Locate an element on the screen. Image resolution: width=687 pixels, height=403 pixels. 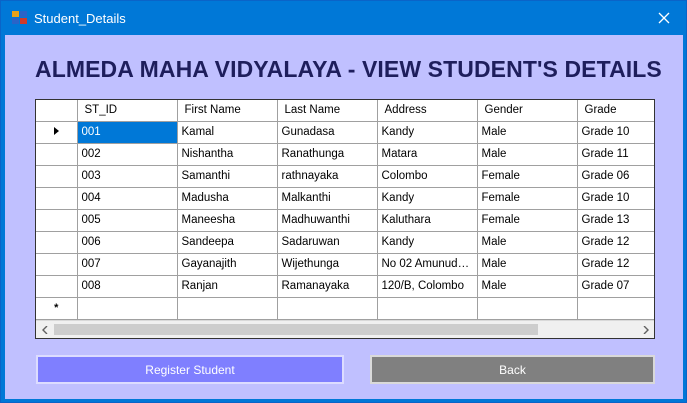
title-bar: Student_Details is located at coordinates (343, 18).